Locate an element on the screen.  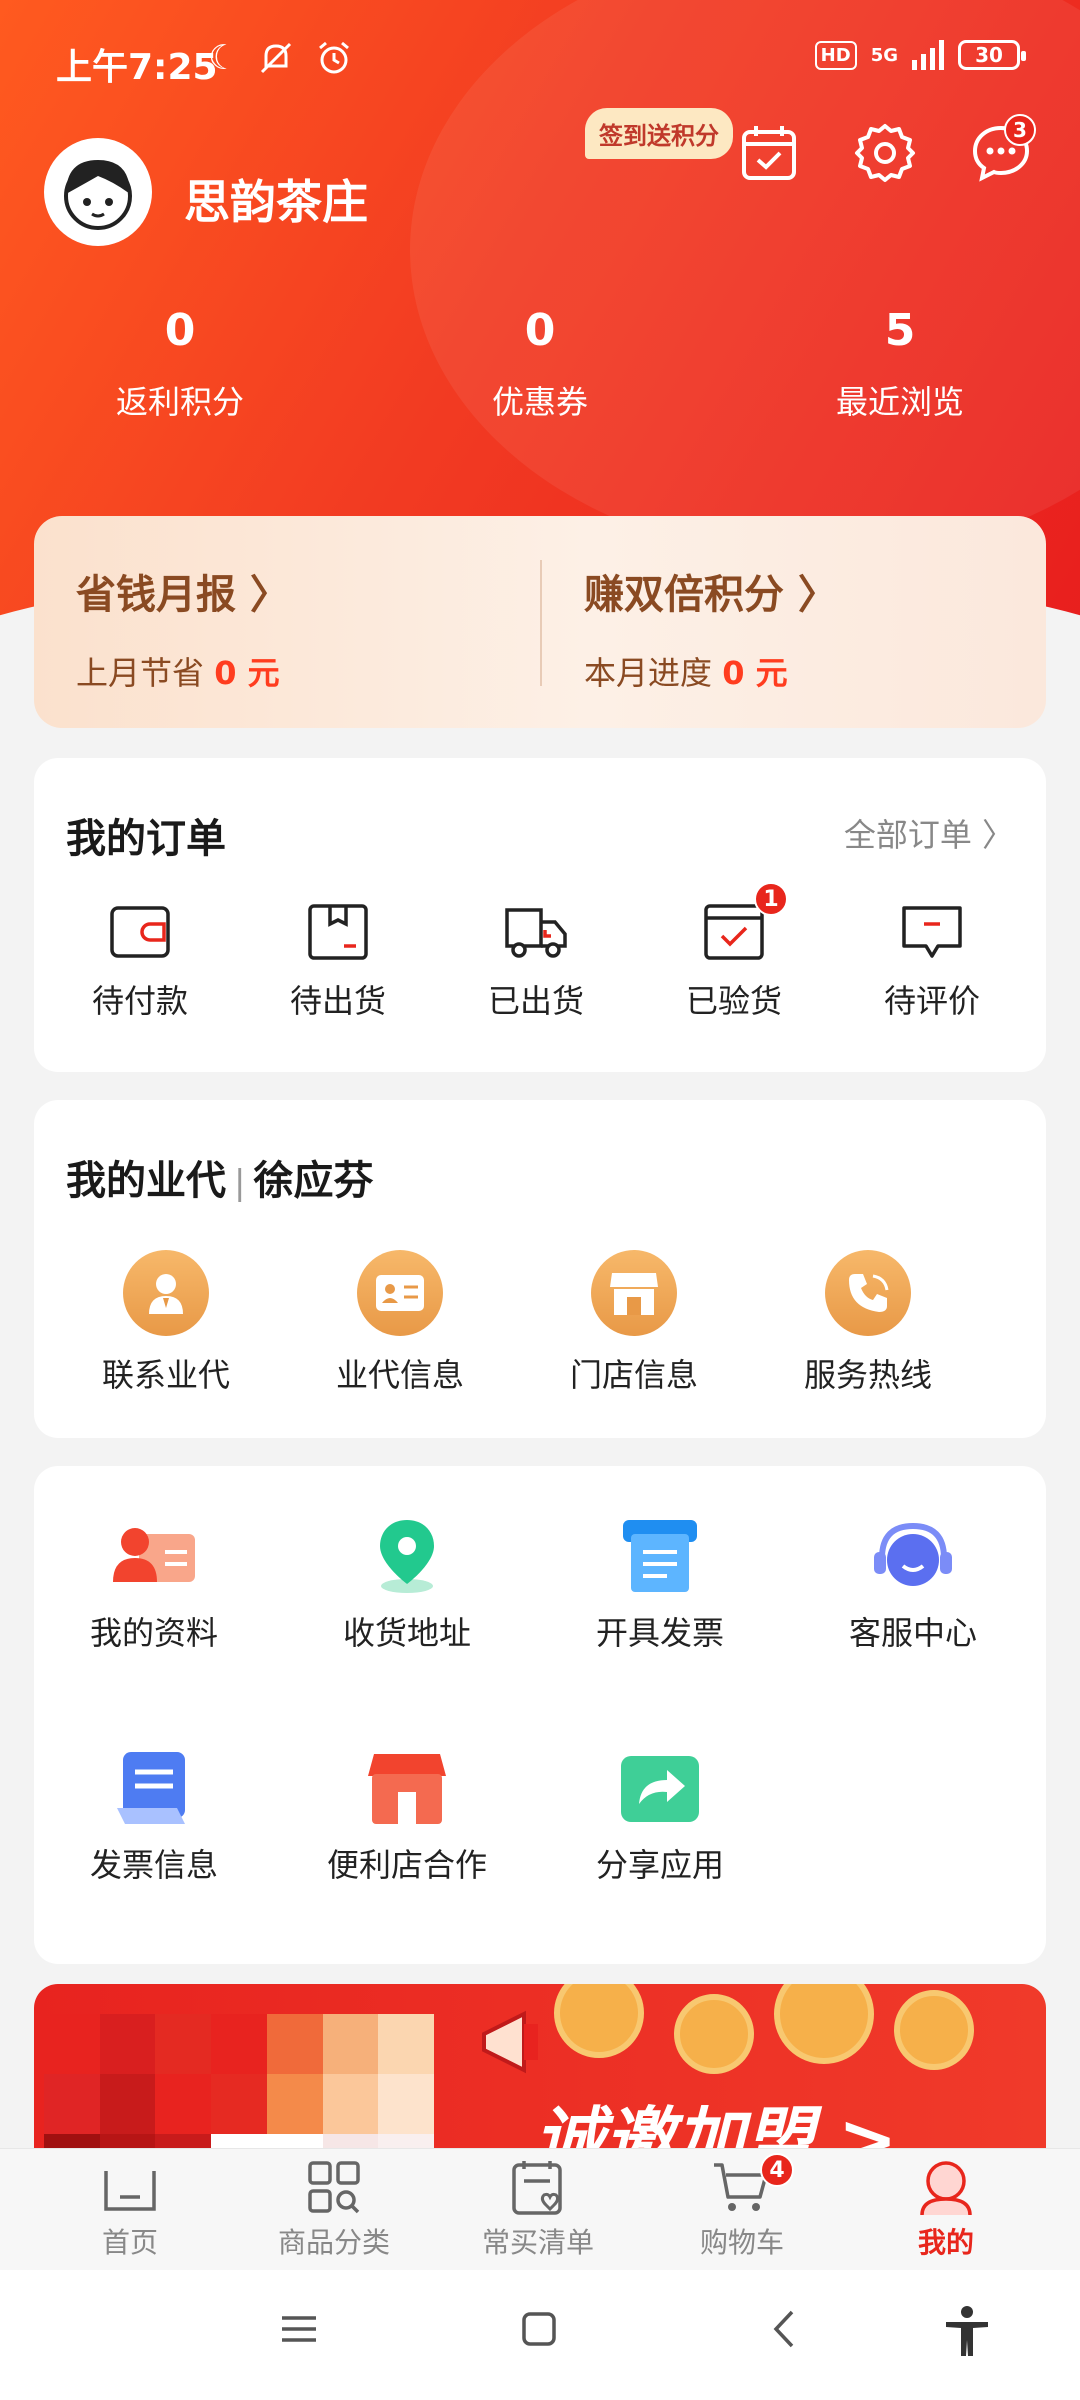
tab-label: 常买清单 is located at coordinates (537, 2242).